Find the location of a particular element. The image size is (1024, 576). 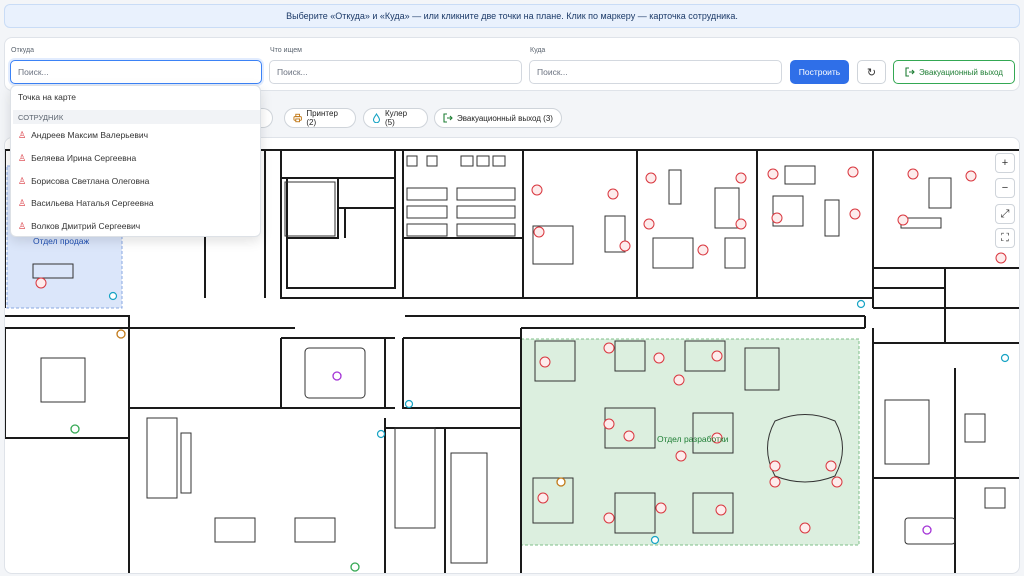

chip-cooler: Кулер (5) is located at coordinates (395, 118).